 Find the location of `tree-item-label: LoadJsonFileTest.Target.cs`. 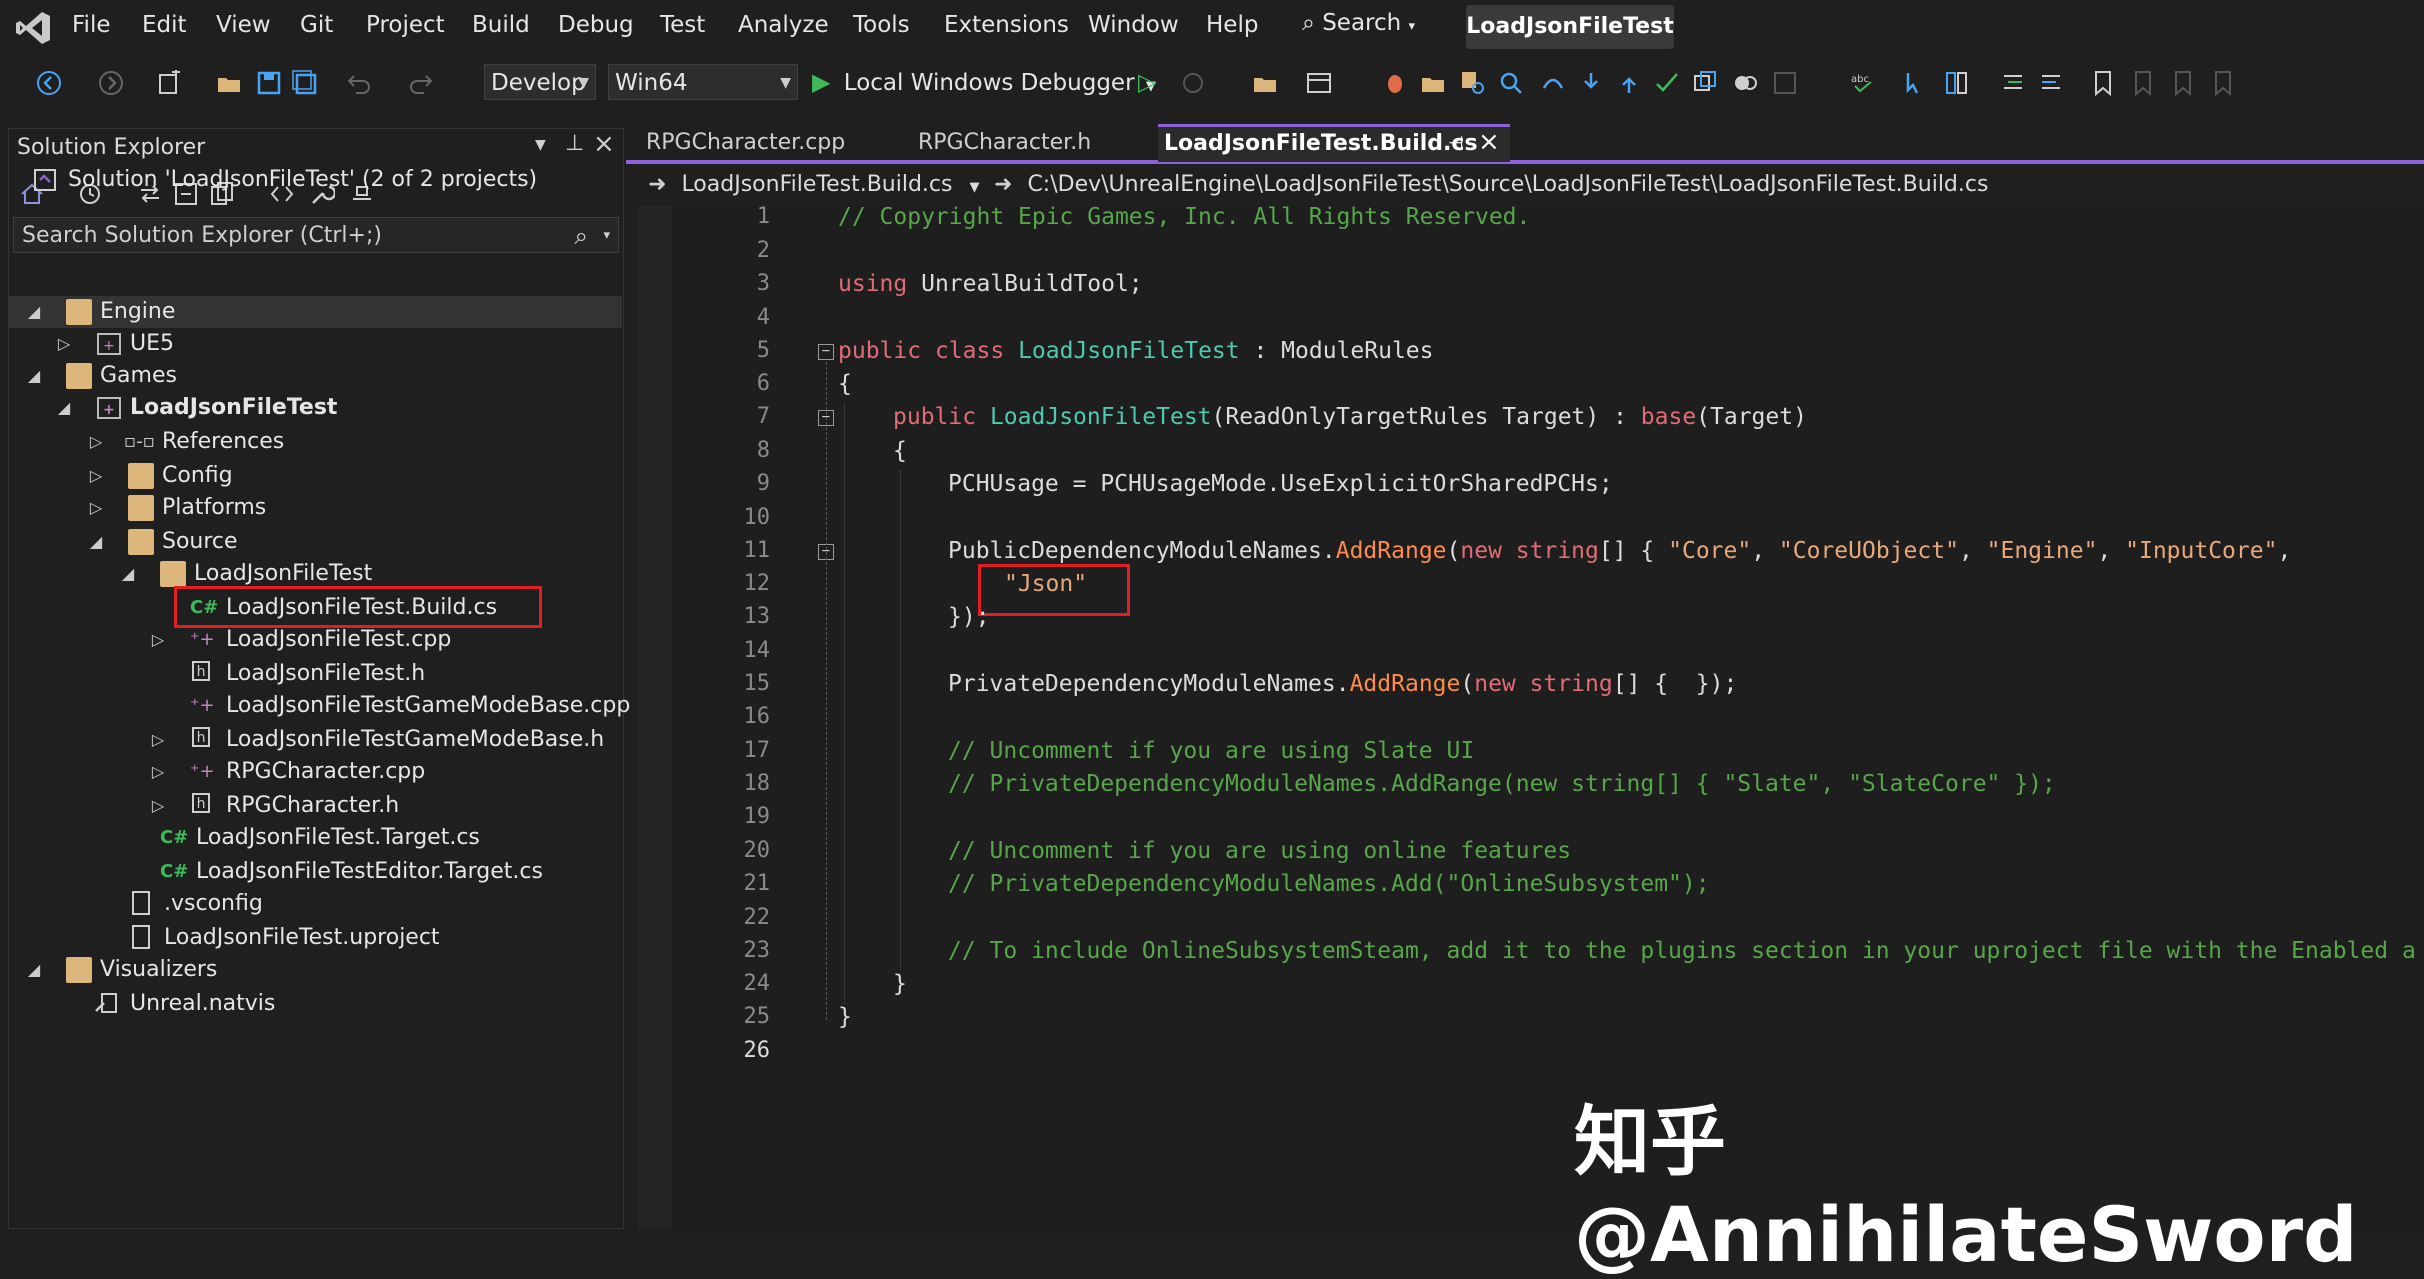

tree-item-label: LoadJsonFileTest.Target.cs is located at coordinates (338, 837).